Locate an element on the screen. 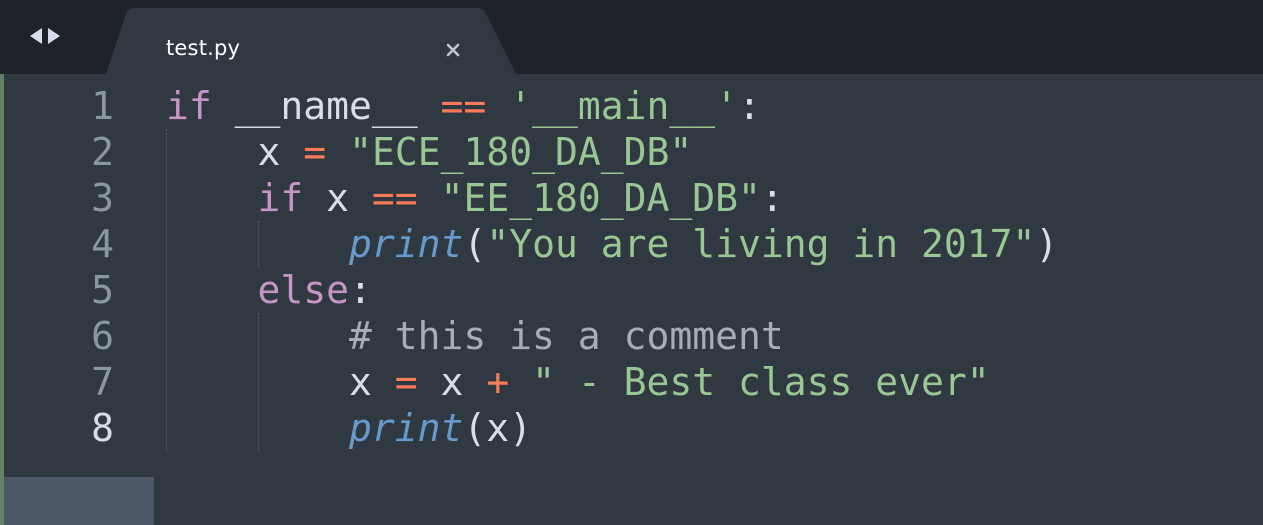 Image resolution: width=1263 pixels, height=525 pixels. code-token: ) is located at coordinates (1047, 244).